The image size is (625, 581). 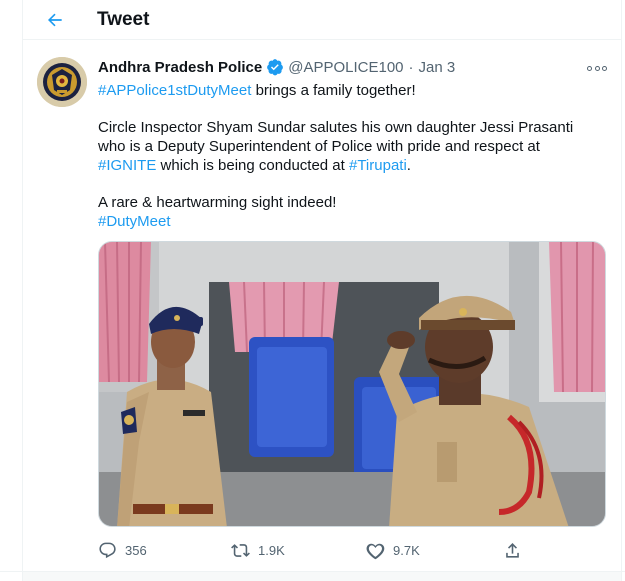 I want to click on retweet-count: 1.9K, so click(x=271, y=550).